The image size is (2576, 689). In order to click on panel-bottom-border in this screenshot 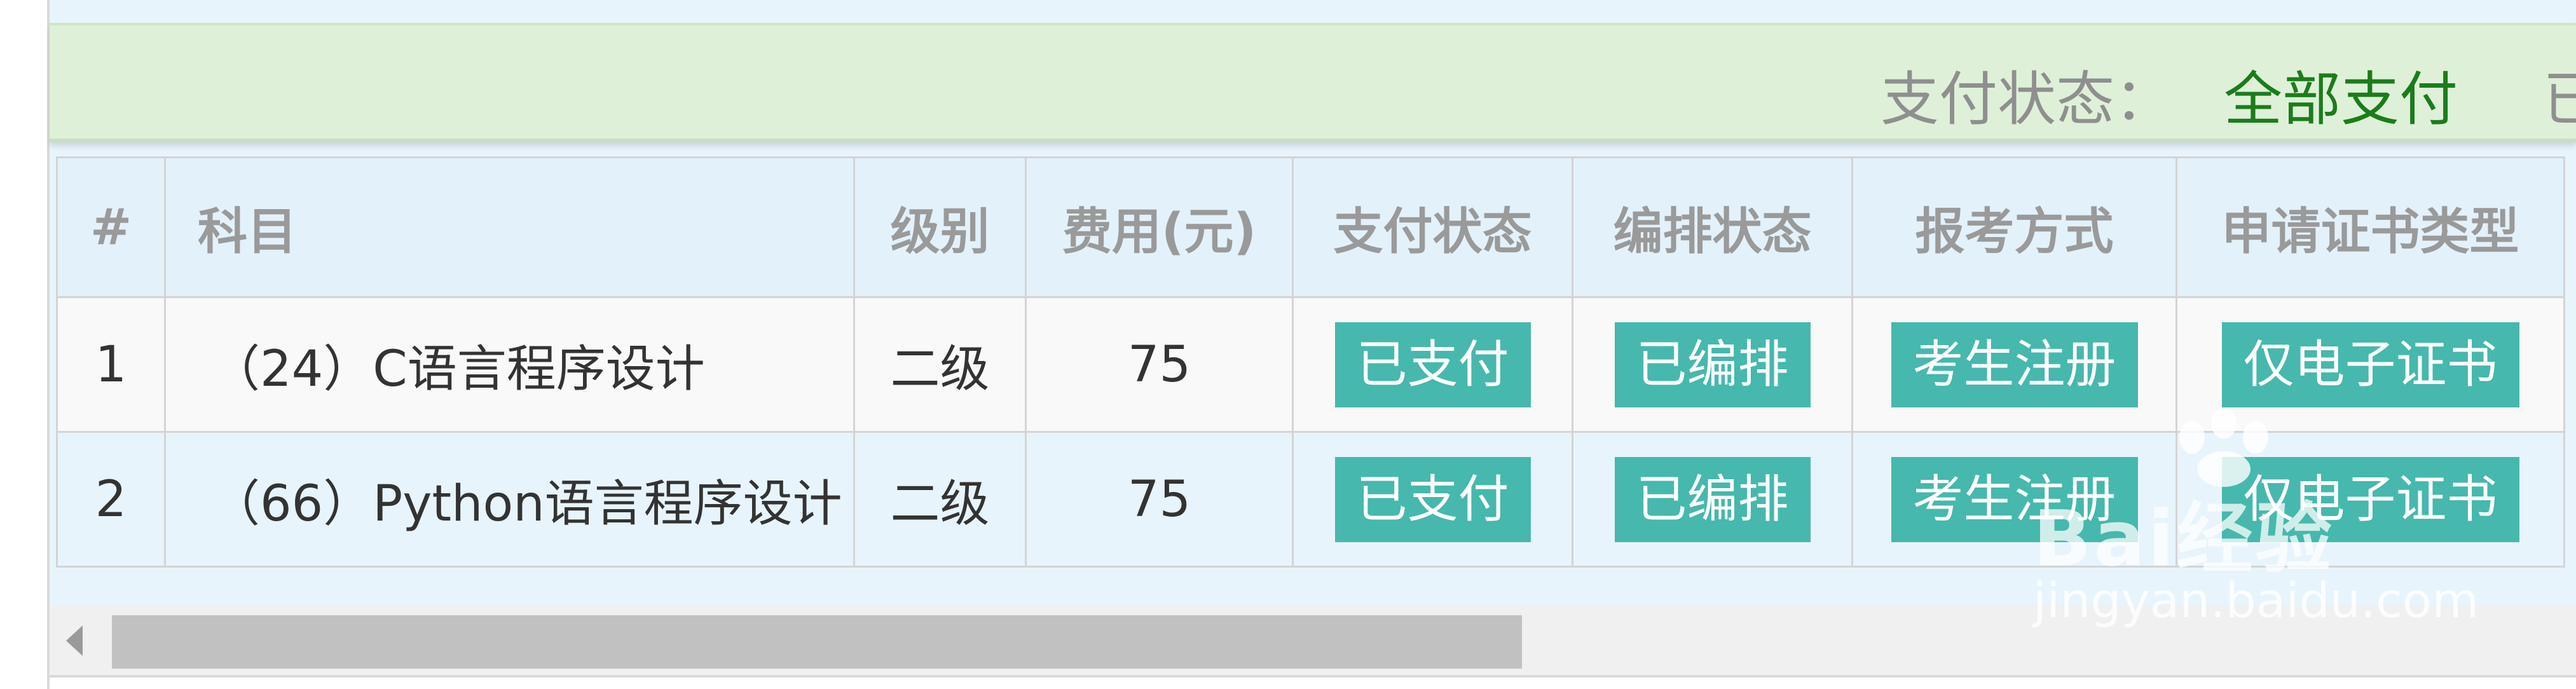, I will do `click(1313, 682)`.